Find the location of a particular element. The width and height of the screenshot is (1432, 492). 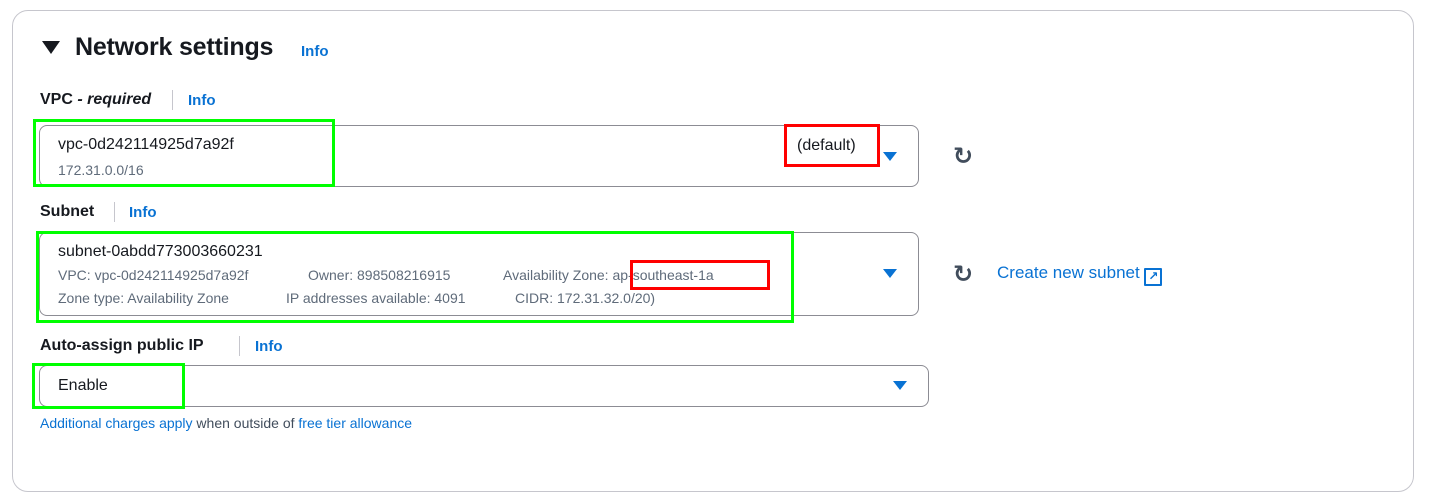

additional-charges-link: Additional charges apply is located at coordinates (116, 423).